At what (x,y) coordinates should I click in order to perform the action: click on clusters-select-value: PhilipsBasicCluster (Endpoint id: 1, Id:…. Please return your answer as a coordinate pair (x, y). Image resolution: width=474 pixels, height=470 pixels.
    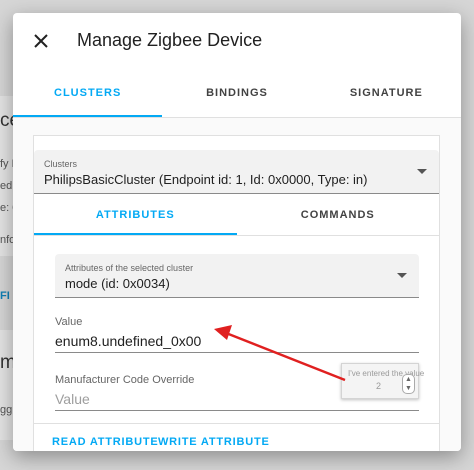
    Looking at the image, I should click on (206, 179).